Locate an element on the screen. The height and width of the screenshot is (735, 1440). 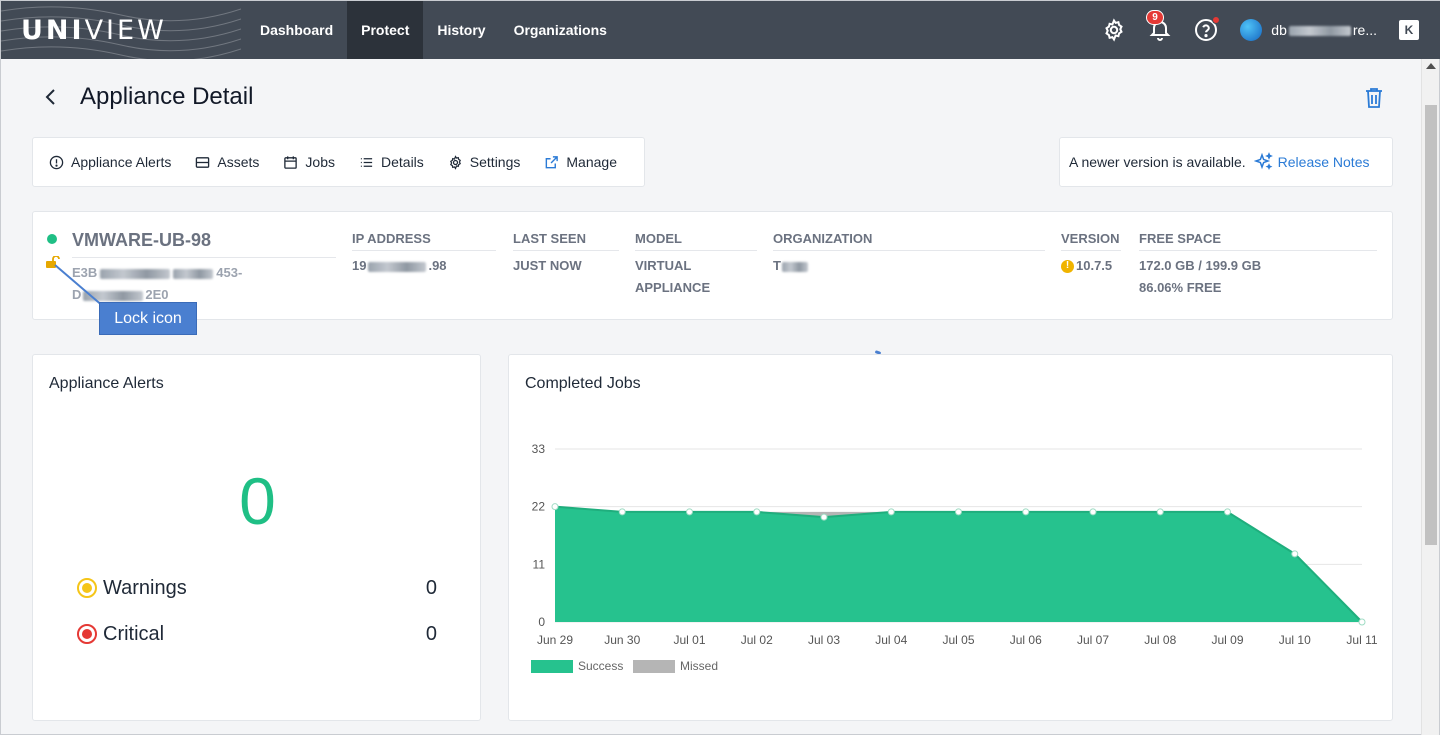
x-tick-label: Jul 02 is located at coordinates (757, 640).